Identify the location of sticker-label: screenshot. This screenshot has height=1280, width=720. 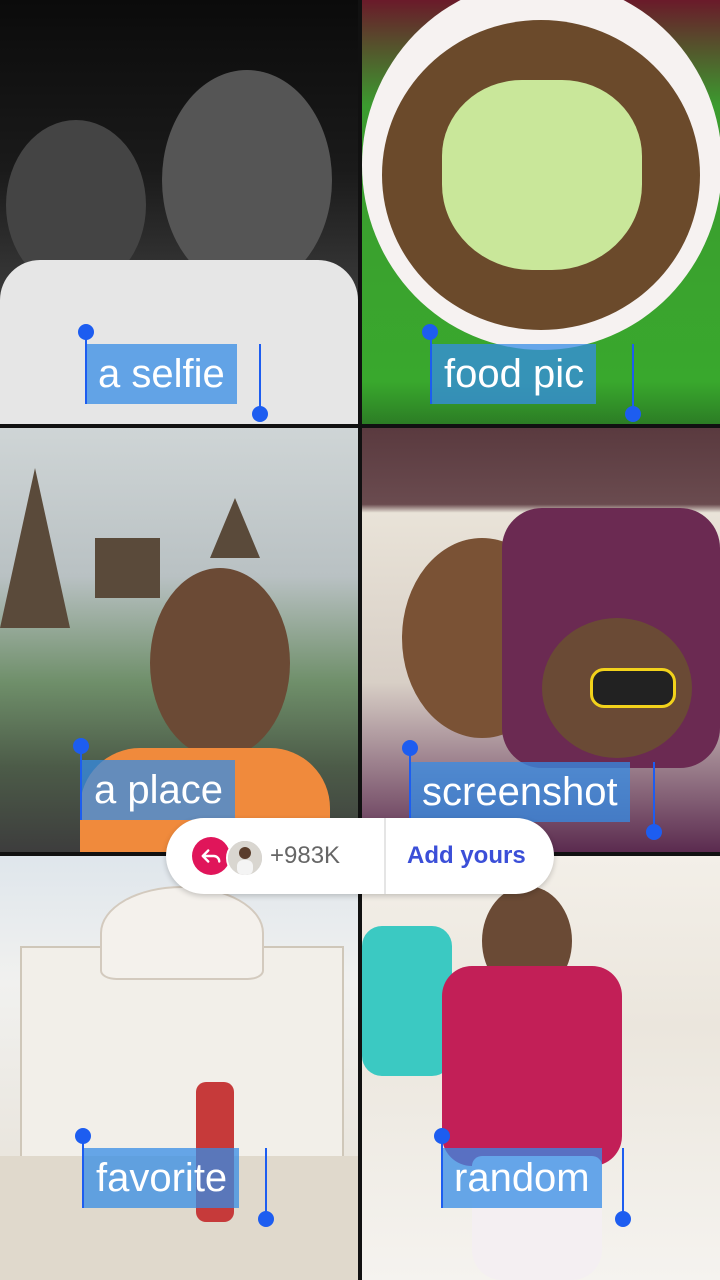
(520, 792).